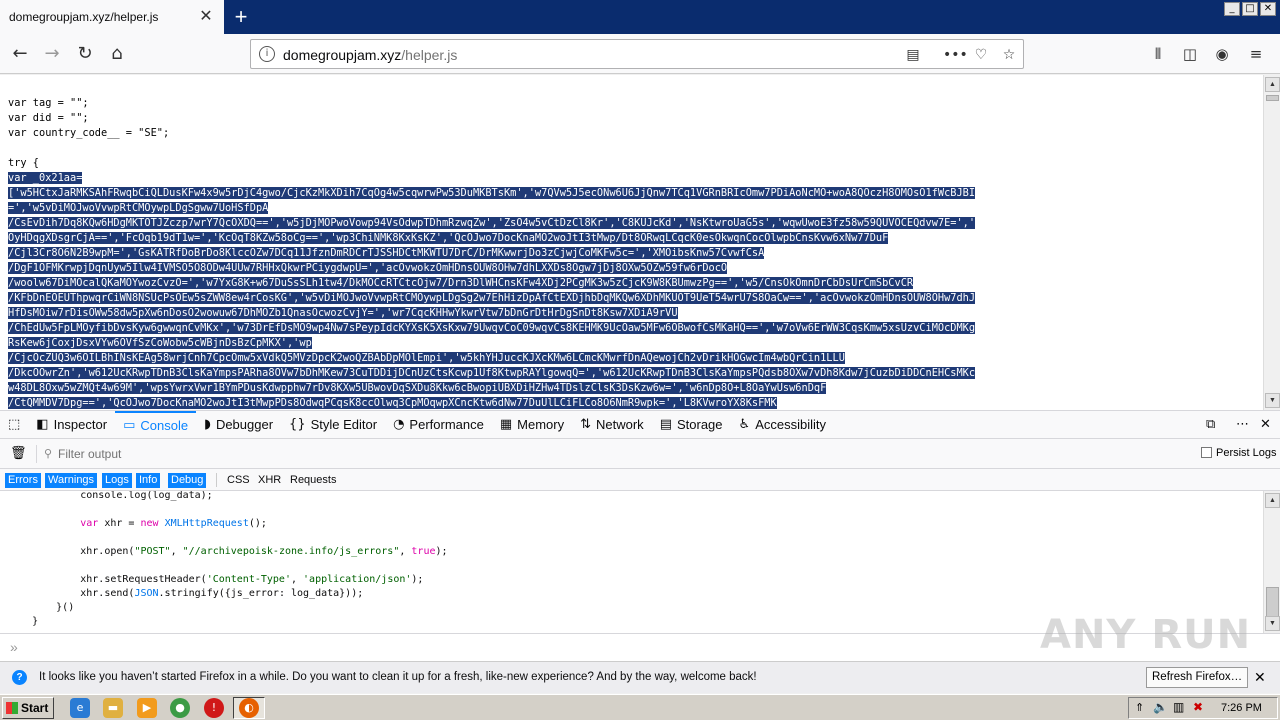 The width and height of the screenshot is (1280, 720). Describe the element at coordinates (147, 708) in the screenshot. I see `media-player-icon: ▶` at that location.